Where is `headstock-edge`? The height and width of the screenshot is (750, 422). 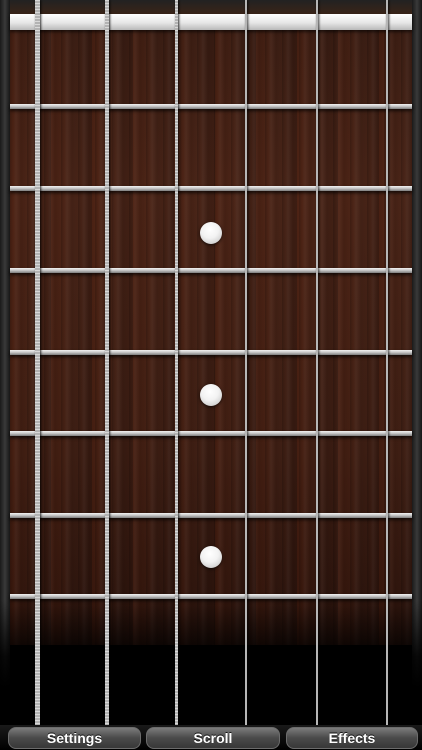
headstock-edge is located at coordinates (211, 7).